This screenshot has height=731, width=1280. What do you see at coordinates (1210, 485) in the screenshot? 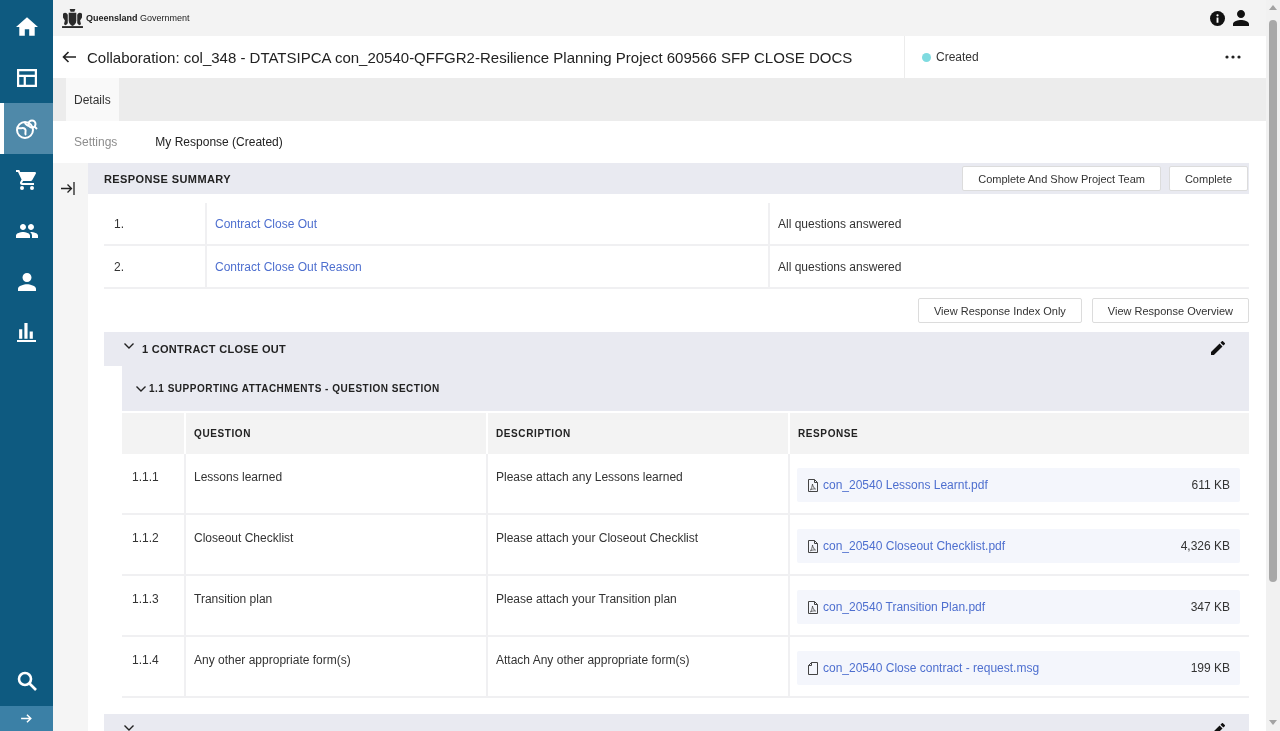
I see `file-size: 611 KB` at bounding box center [1210, 485].